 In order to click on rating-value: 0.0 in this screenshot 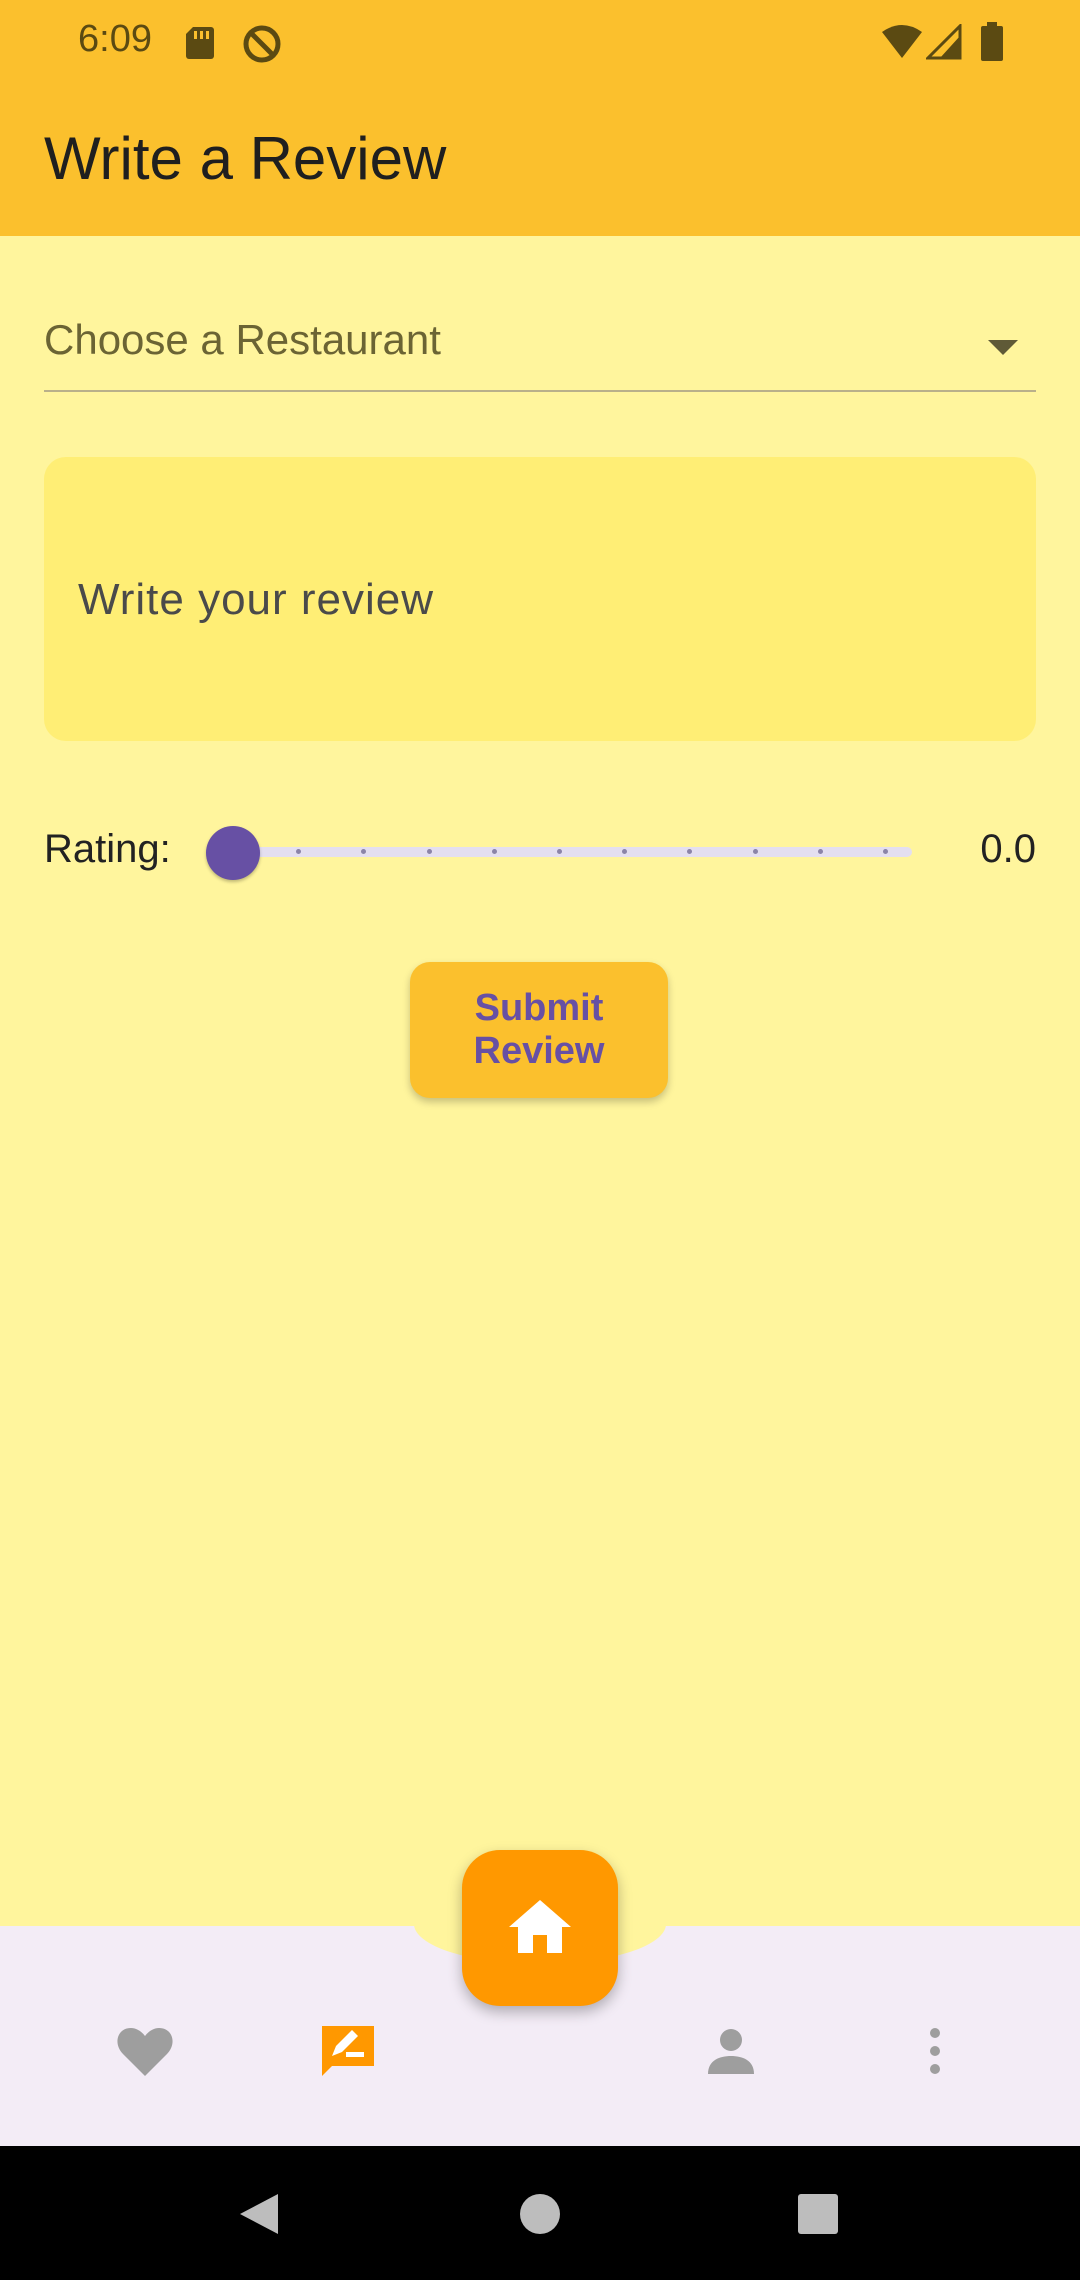, I will do `click(1008, 849)`.